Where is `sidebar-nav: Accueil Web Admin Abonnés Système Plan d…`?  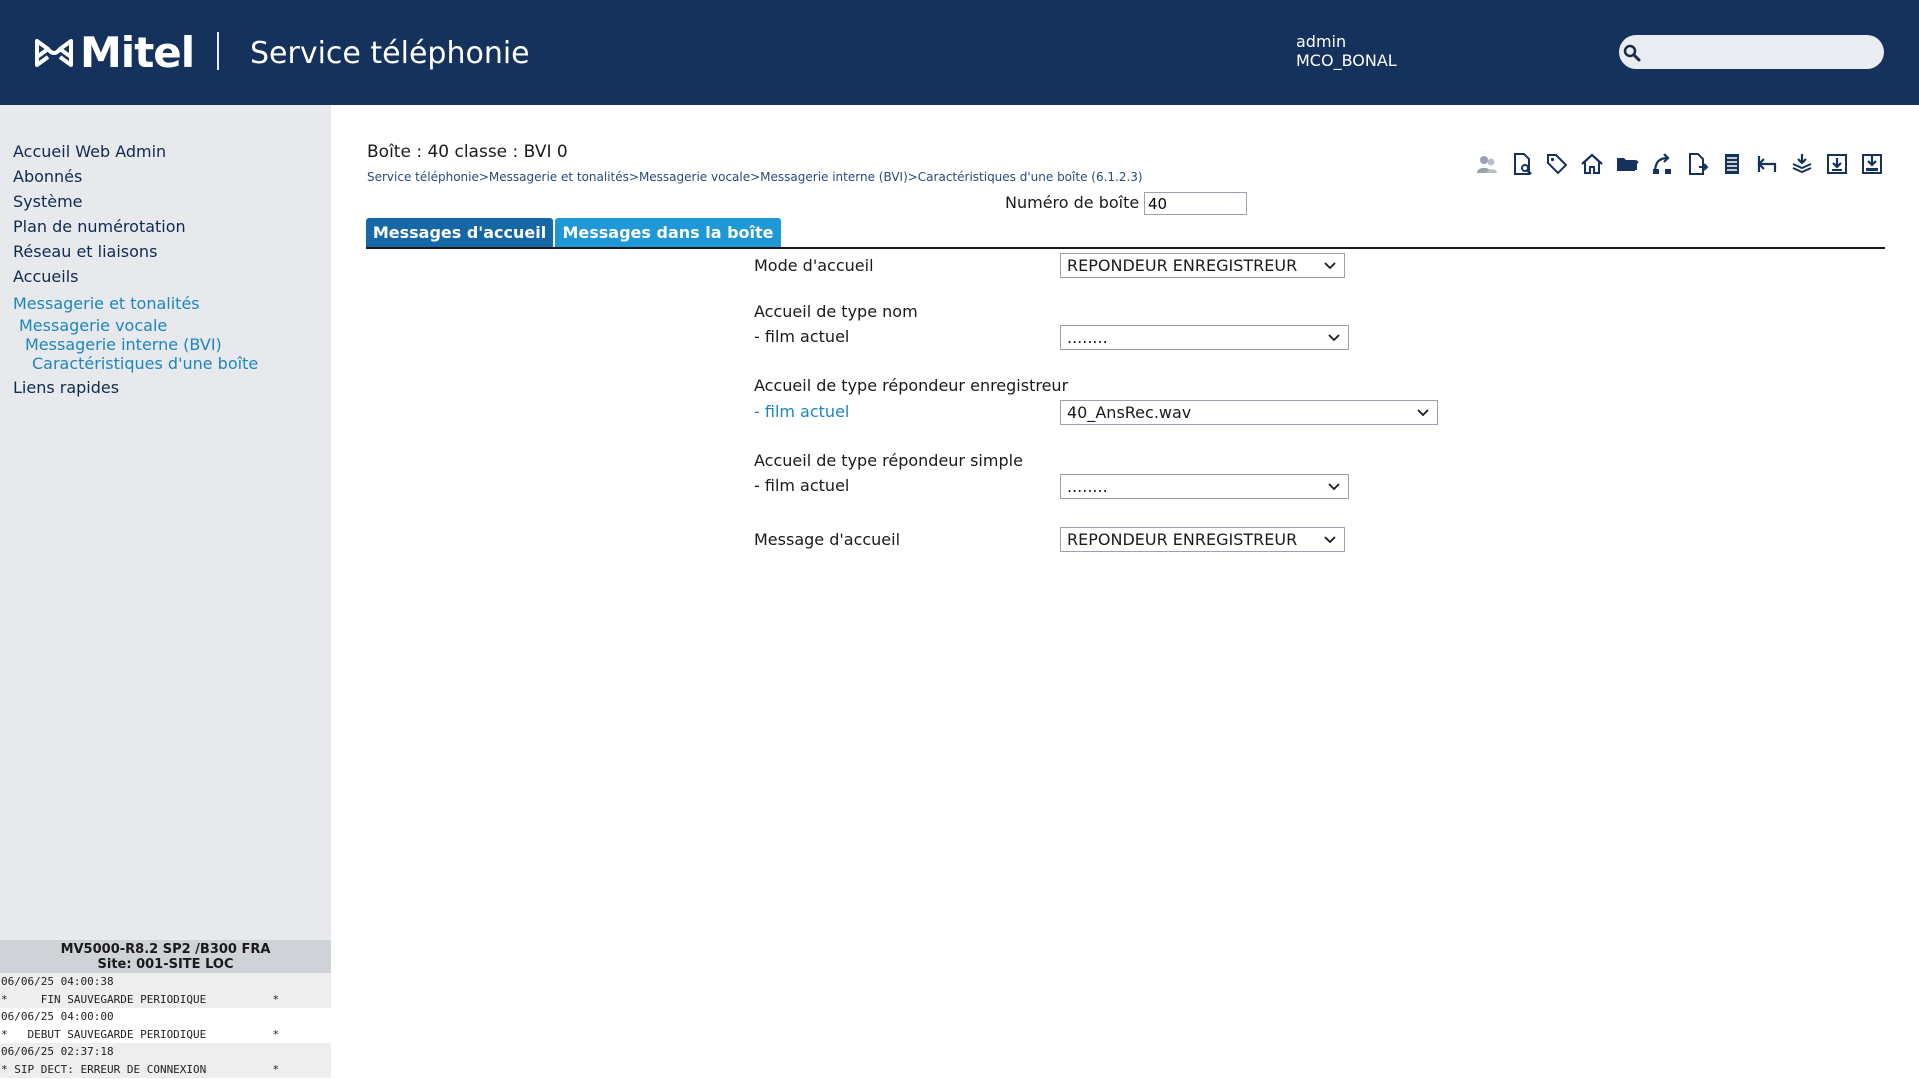
sidebar-nav: Accueil Web Admin Abonnés Système Plan d… is located at coordinates (135, 269).